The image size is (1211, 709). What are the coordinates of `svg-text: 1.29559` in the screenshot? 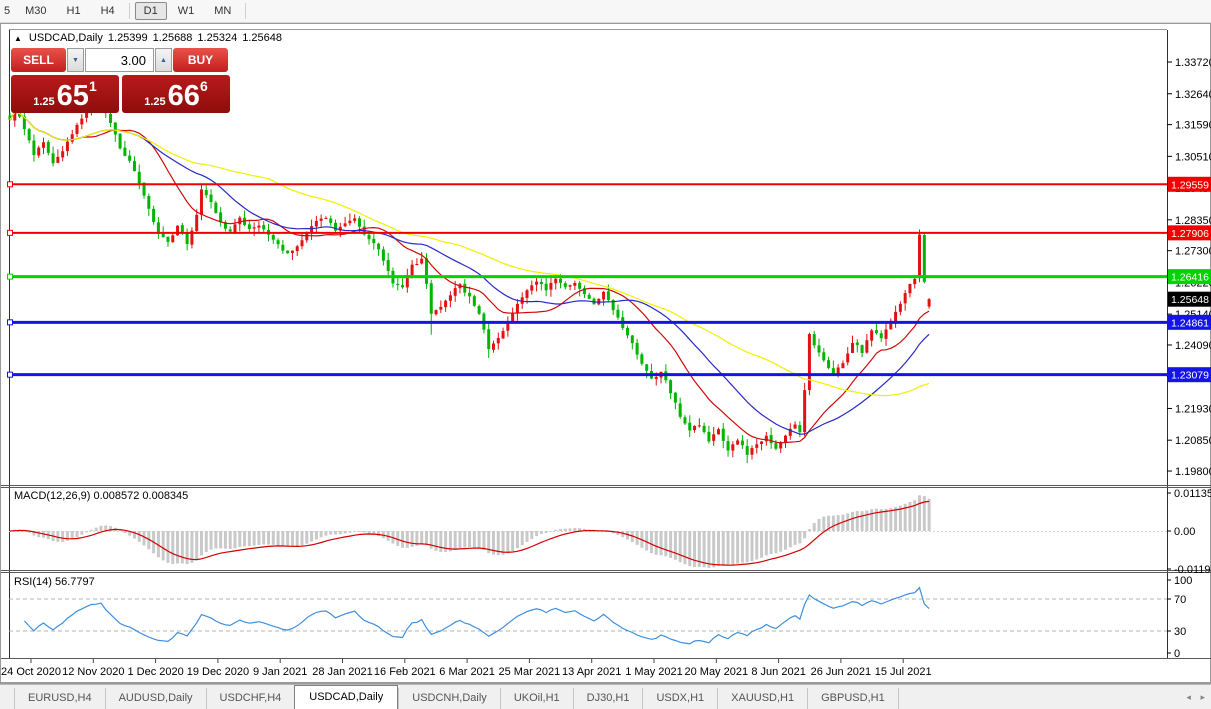 It's located at (1190, 185).